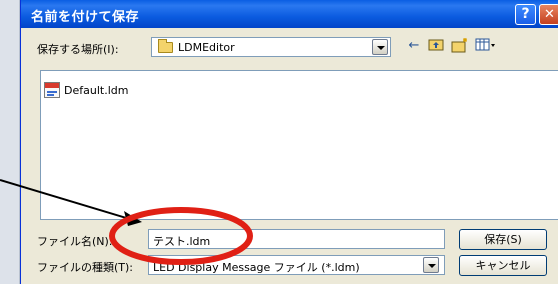 The width and height of the screenshot is (558, 284). Describe the element at coordinates (503, 239) in the screenshot. I see `save-button: 保存(S)` at that location.